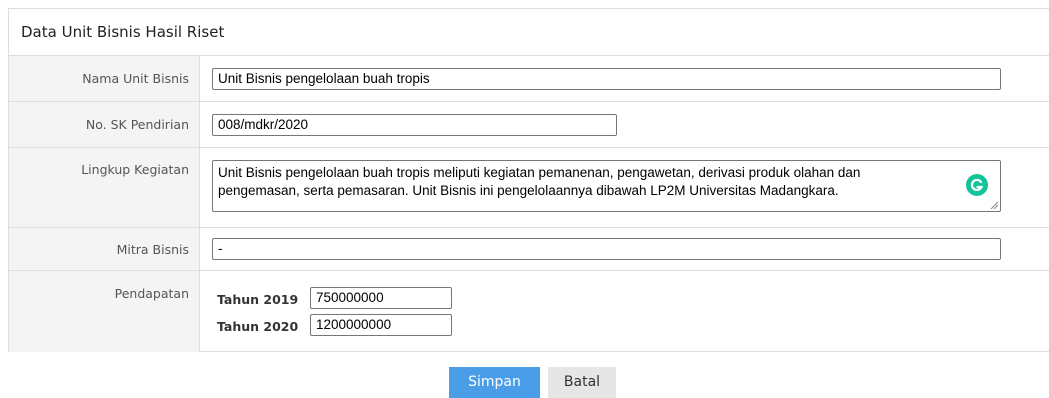  I want to click on tahun-2019-input: 750000000, so click(381, 298).